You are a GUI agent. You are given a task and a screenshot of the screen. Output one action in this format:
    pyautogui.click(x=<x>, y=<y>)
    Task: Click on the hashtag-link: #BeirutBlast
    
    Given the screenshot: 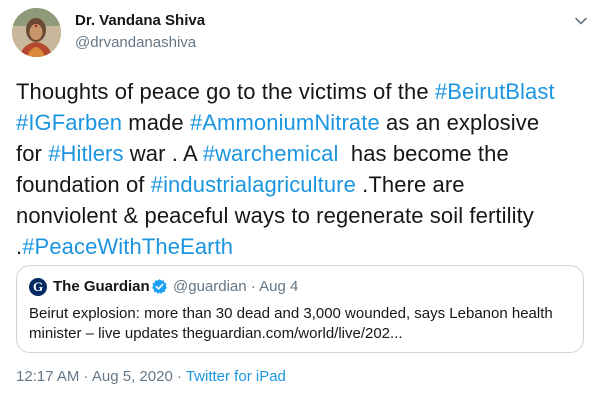 What is the action you would take?
    pyautogui.click(x=495, y=91)
    